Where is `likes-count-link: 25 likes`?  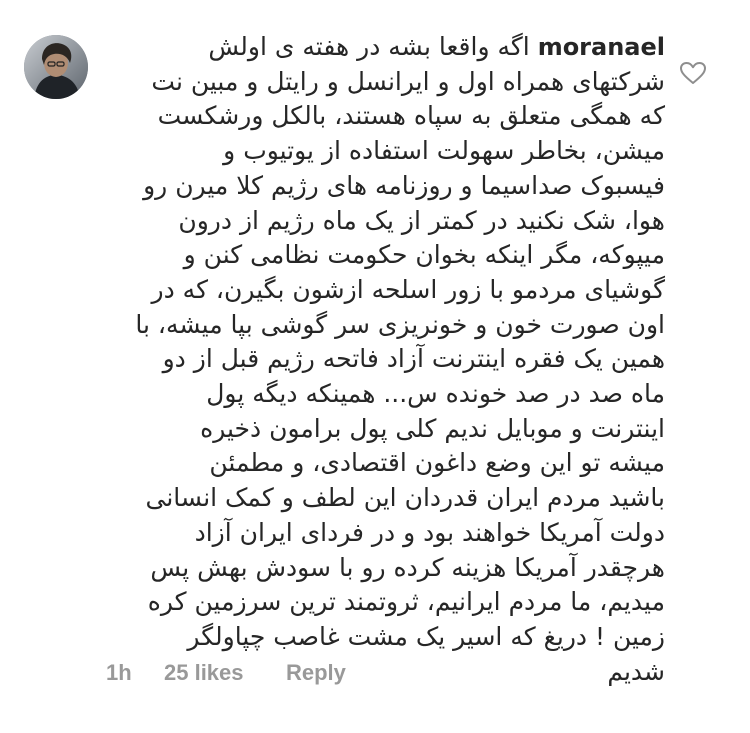 likes-count-link: 25 likes is located at coordinates (204, 673).